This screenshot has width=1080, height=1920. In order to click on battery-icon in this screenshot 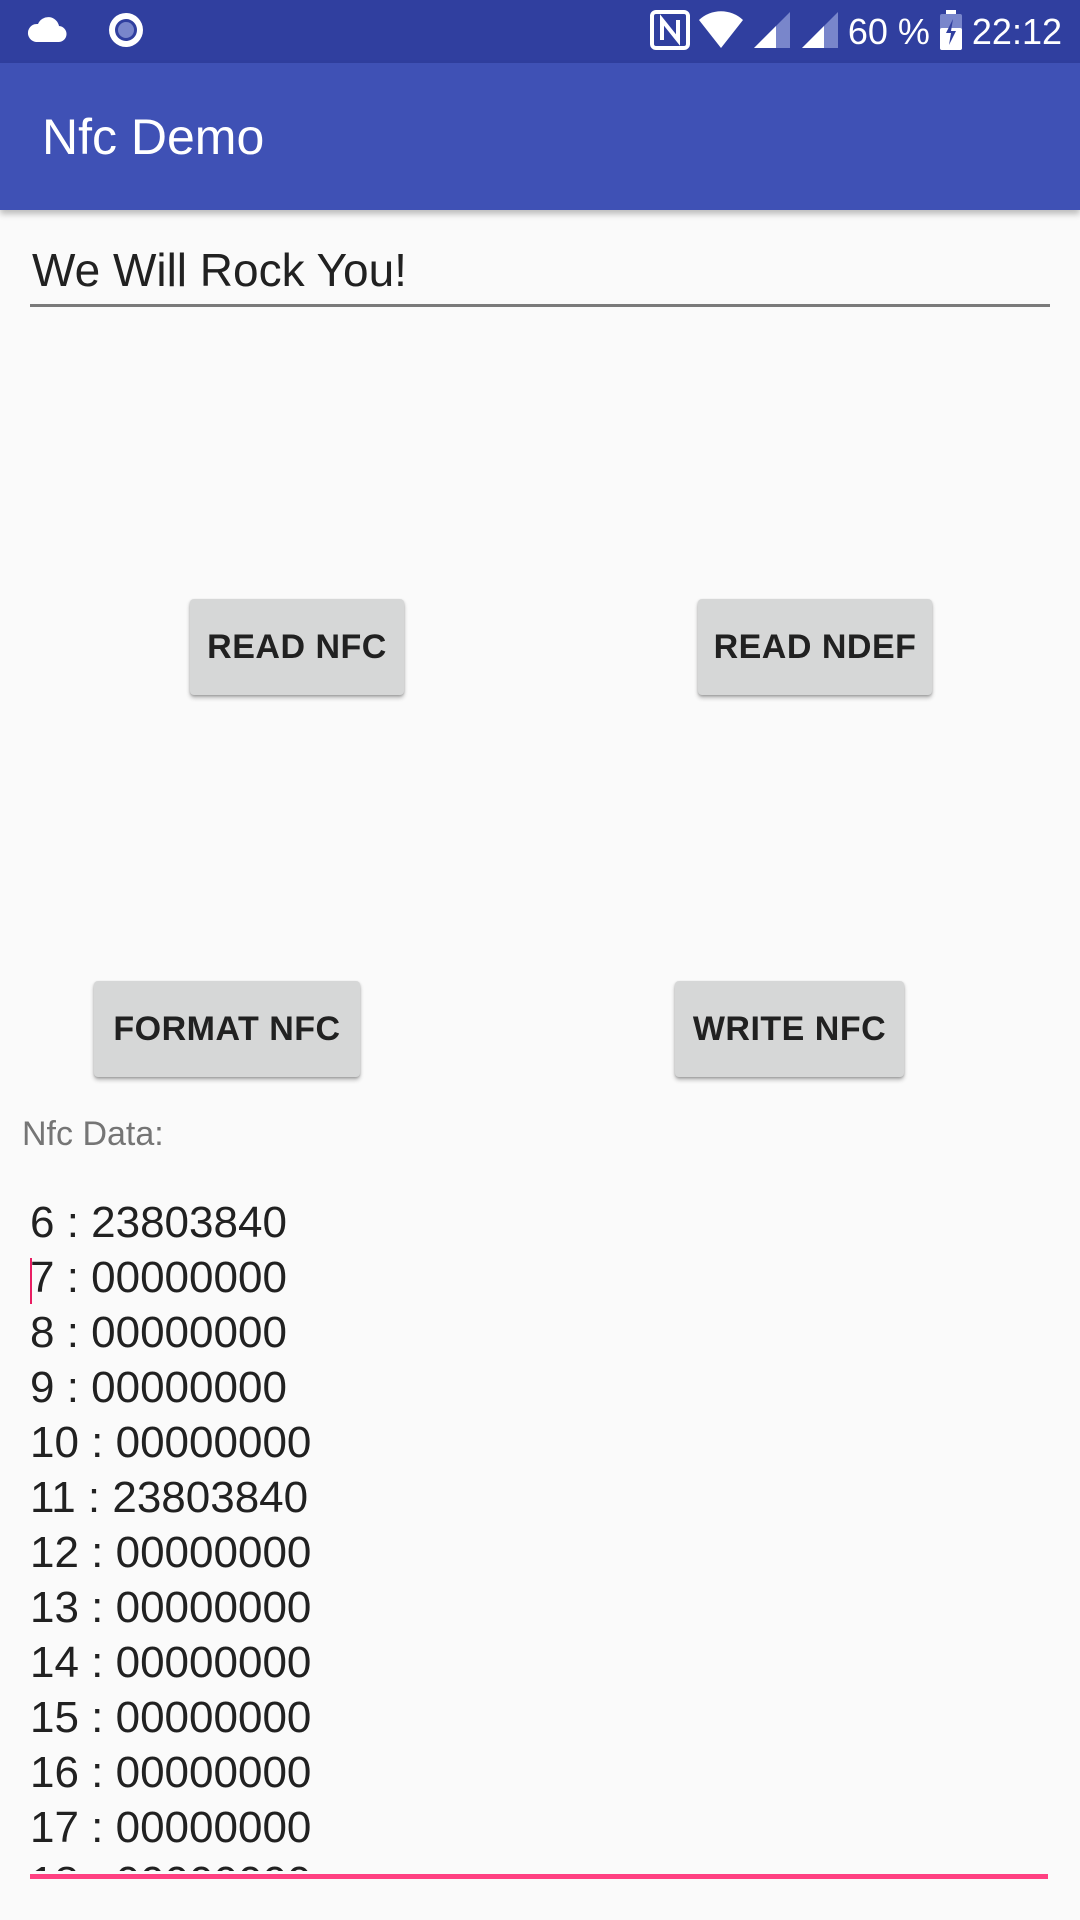, I will do `click(951, 32)`.